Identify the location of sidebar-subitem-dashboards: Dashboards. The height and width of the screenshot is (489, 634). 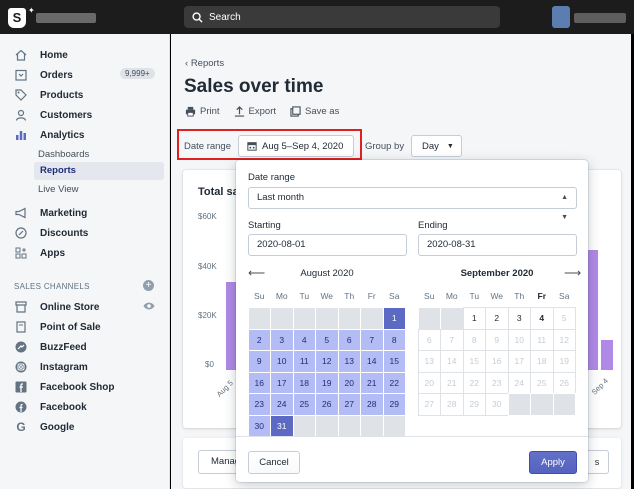
(63, 154).